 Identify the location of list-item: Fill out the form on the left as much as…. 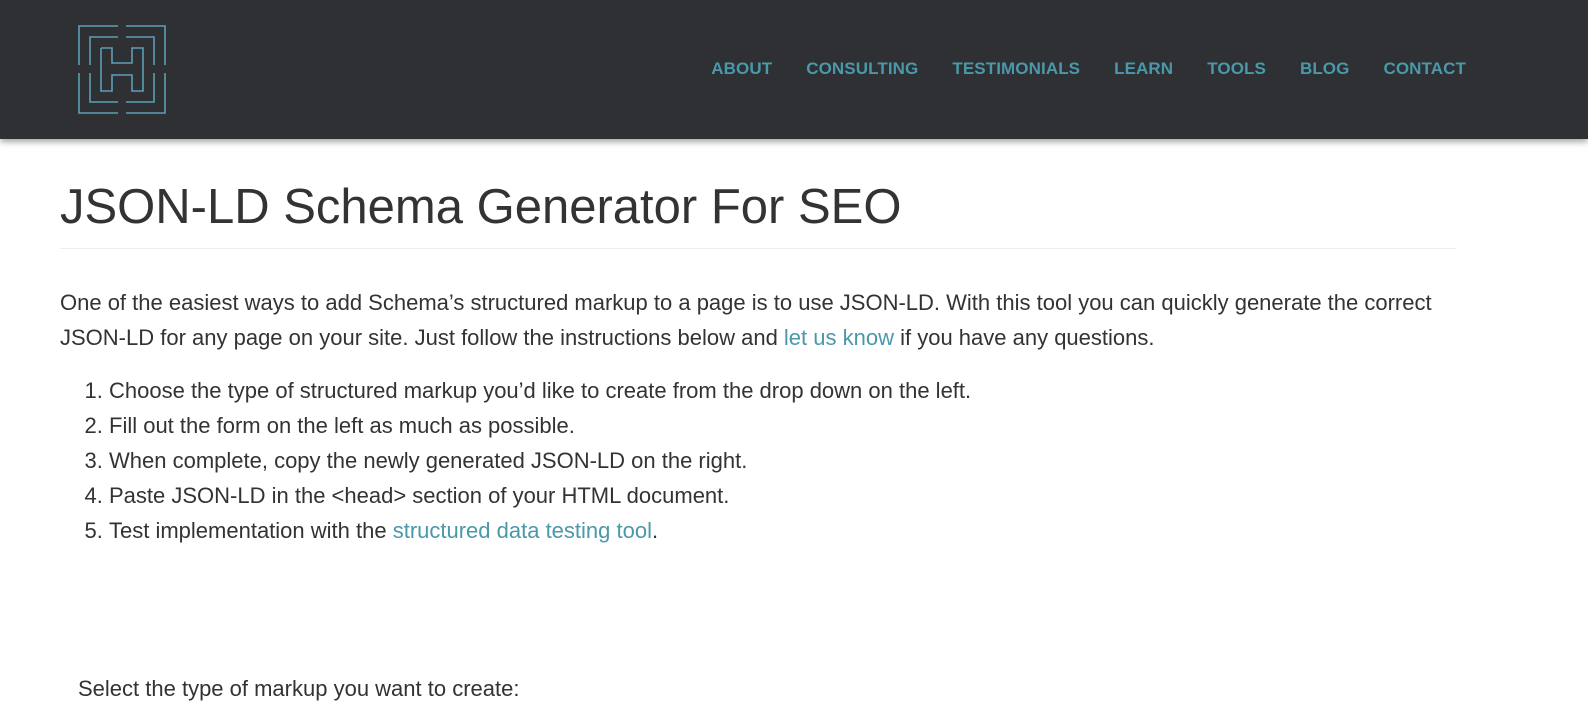
(782, 425).